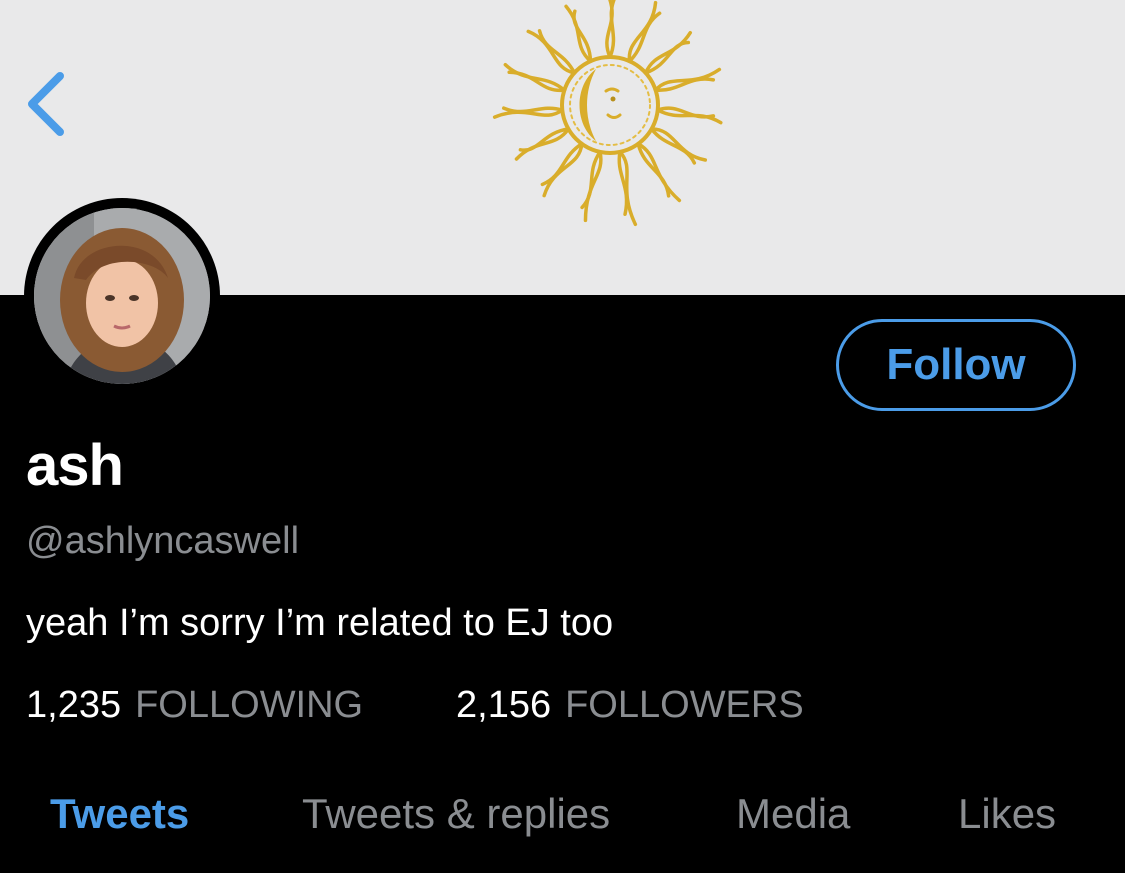  Describe the element at coordinates (75, 465) in the screenshot. I see `display-name: ash` at that location.